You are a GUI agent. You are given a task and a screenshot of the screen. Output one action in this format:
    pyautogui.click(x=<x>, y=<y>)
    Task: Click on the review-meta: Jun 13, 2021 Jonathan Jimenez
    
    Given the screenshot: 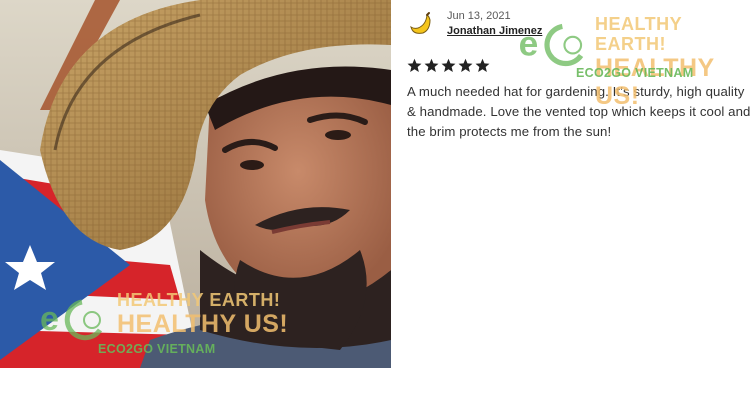 What is the action you would take?
    pyautogui.click(x=578, y=25)
    